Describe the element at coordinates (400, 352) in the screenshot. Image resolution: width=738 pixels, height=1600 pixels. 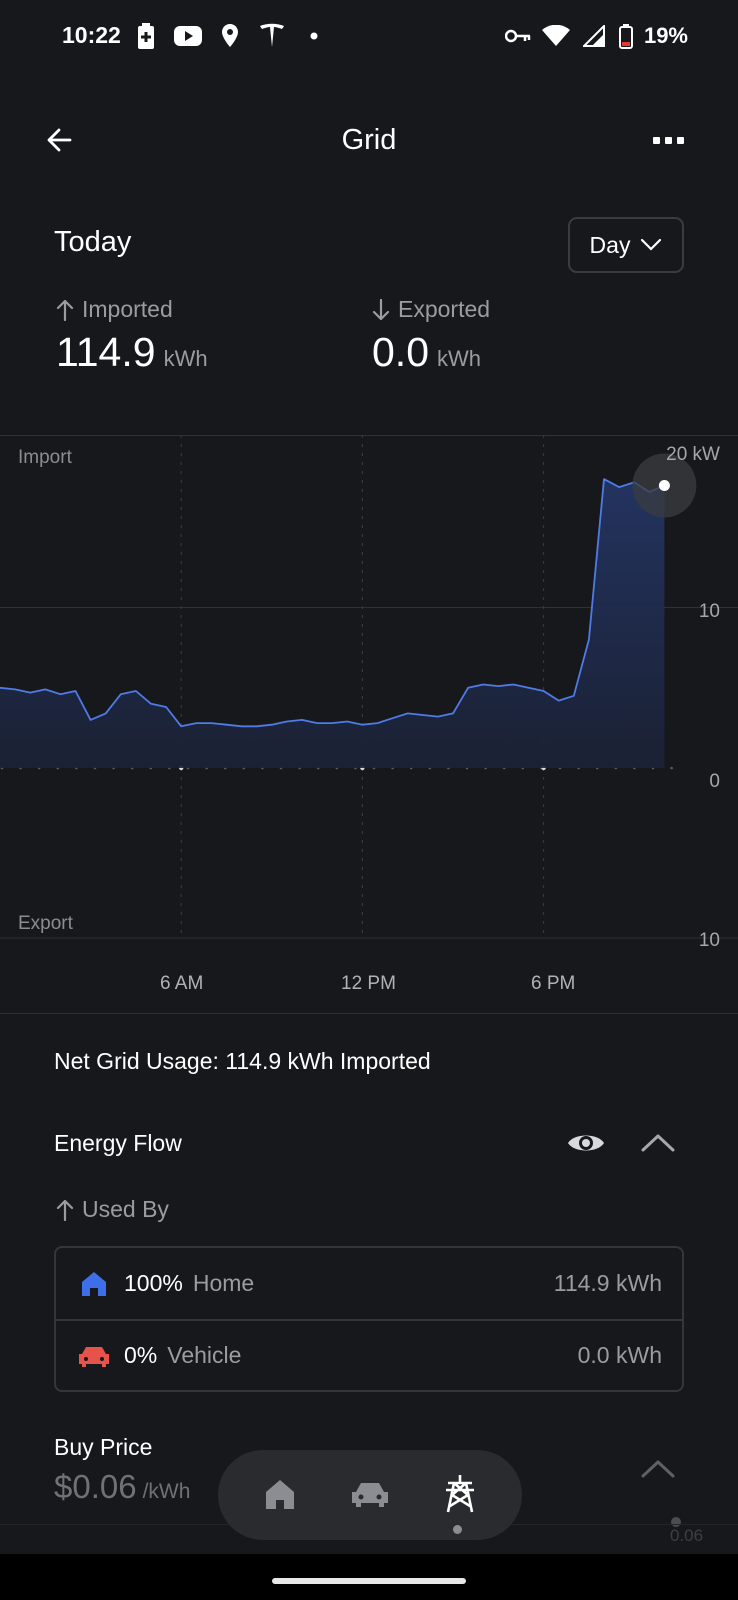
I see `exported-value: 0.0` at that location.